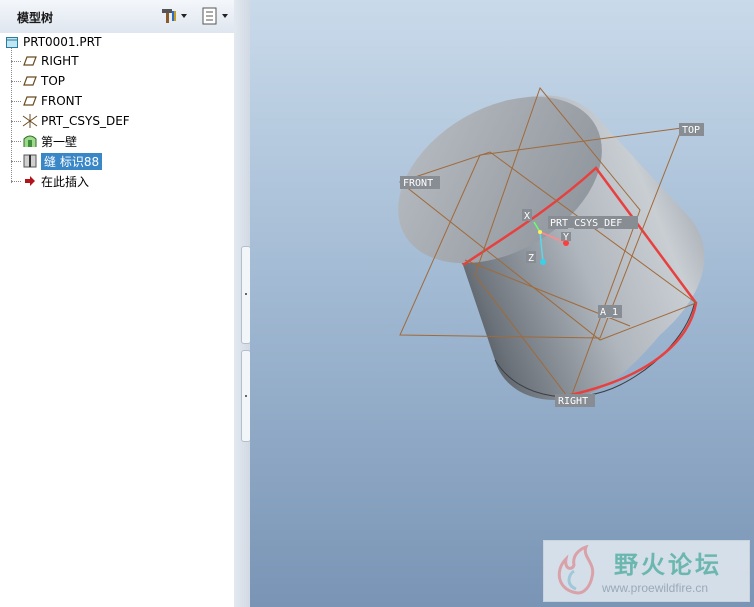 This screenshot has height=607, width=754. Describe the element at coordinates (72, 161) in the screenshot. I see `tree-item-label: 缝 标识88` at that location.